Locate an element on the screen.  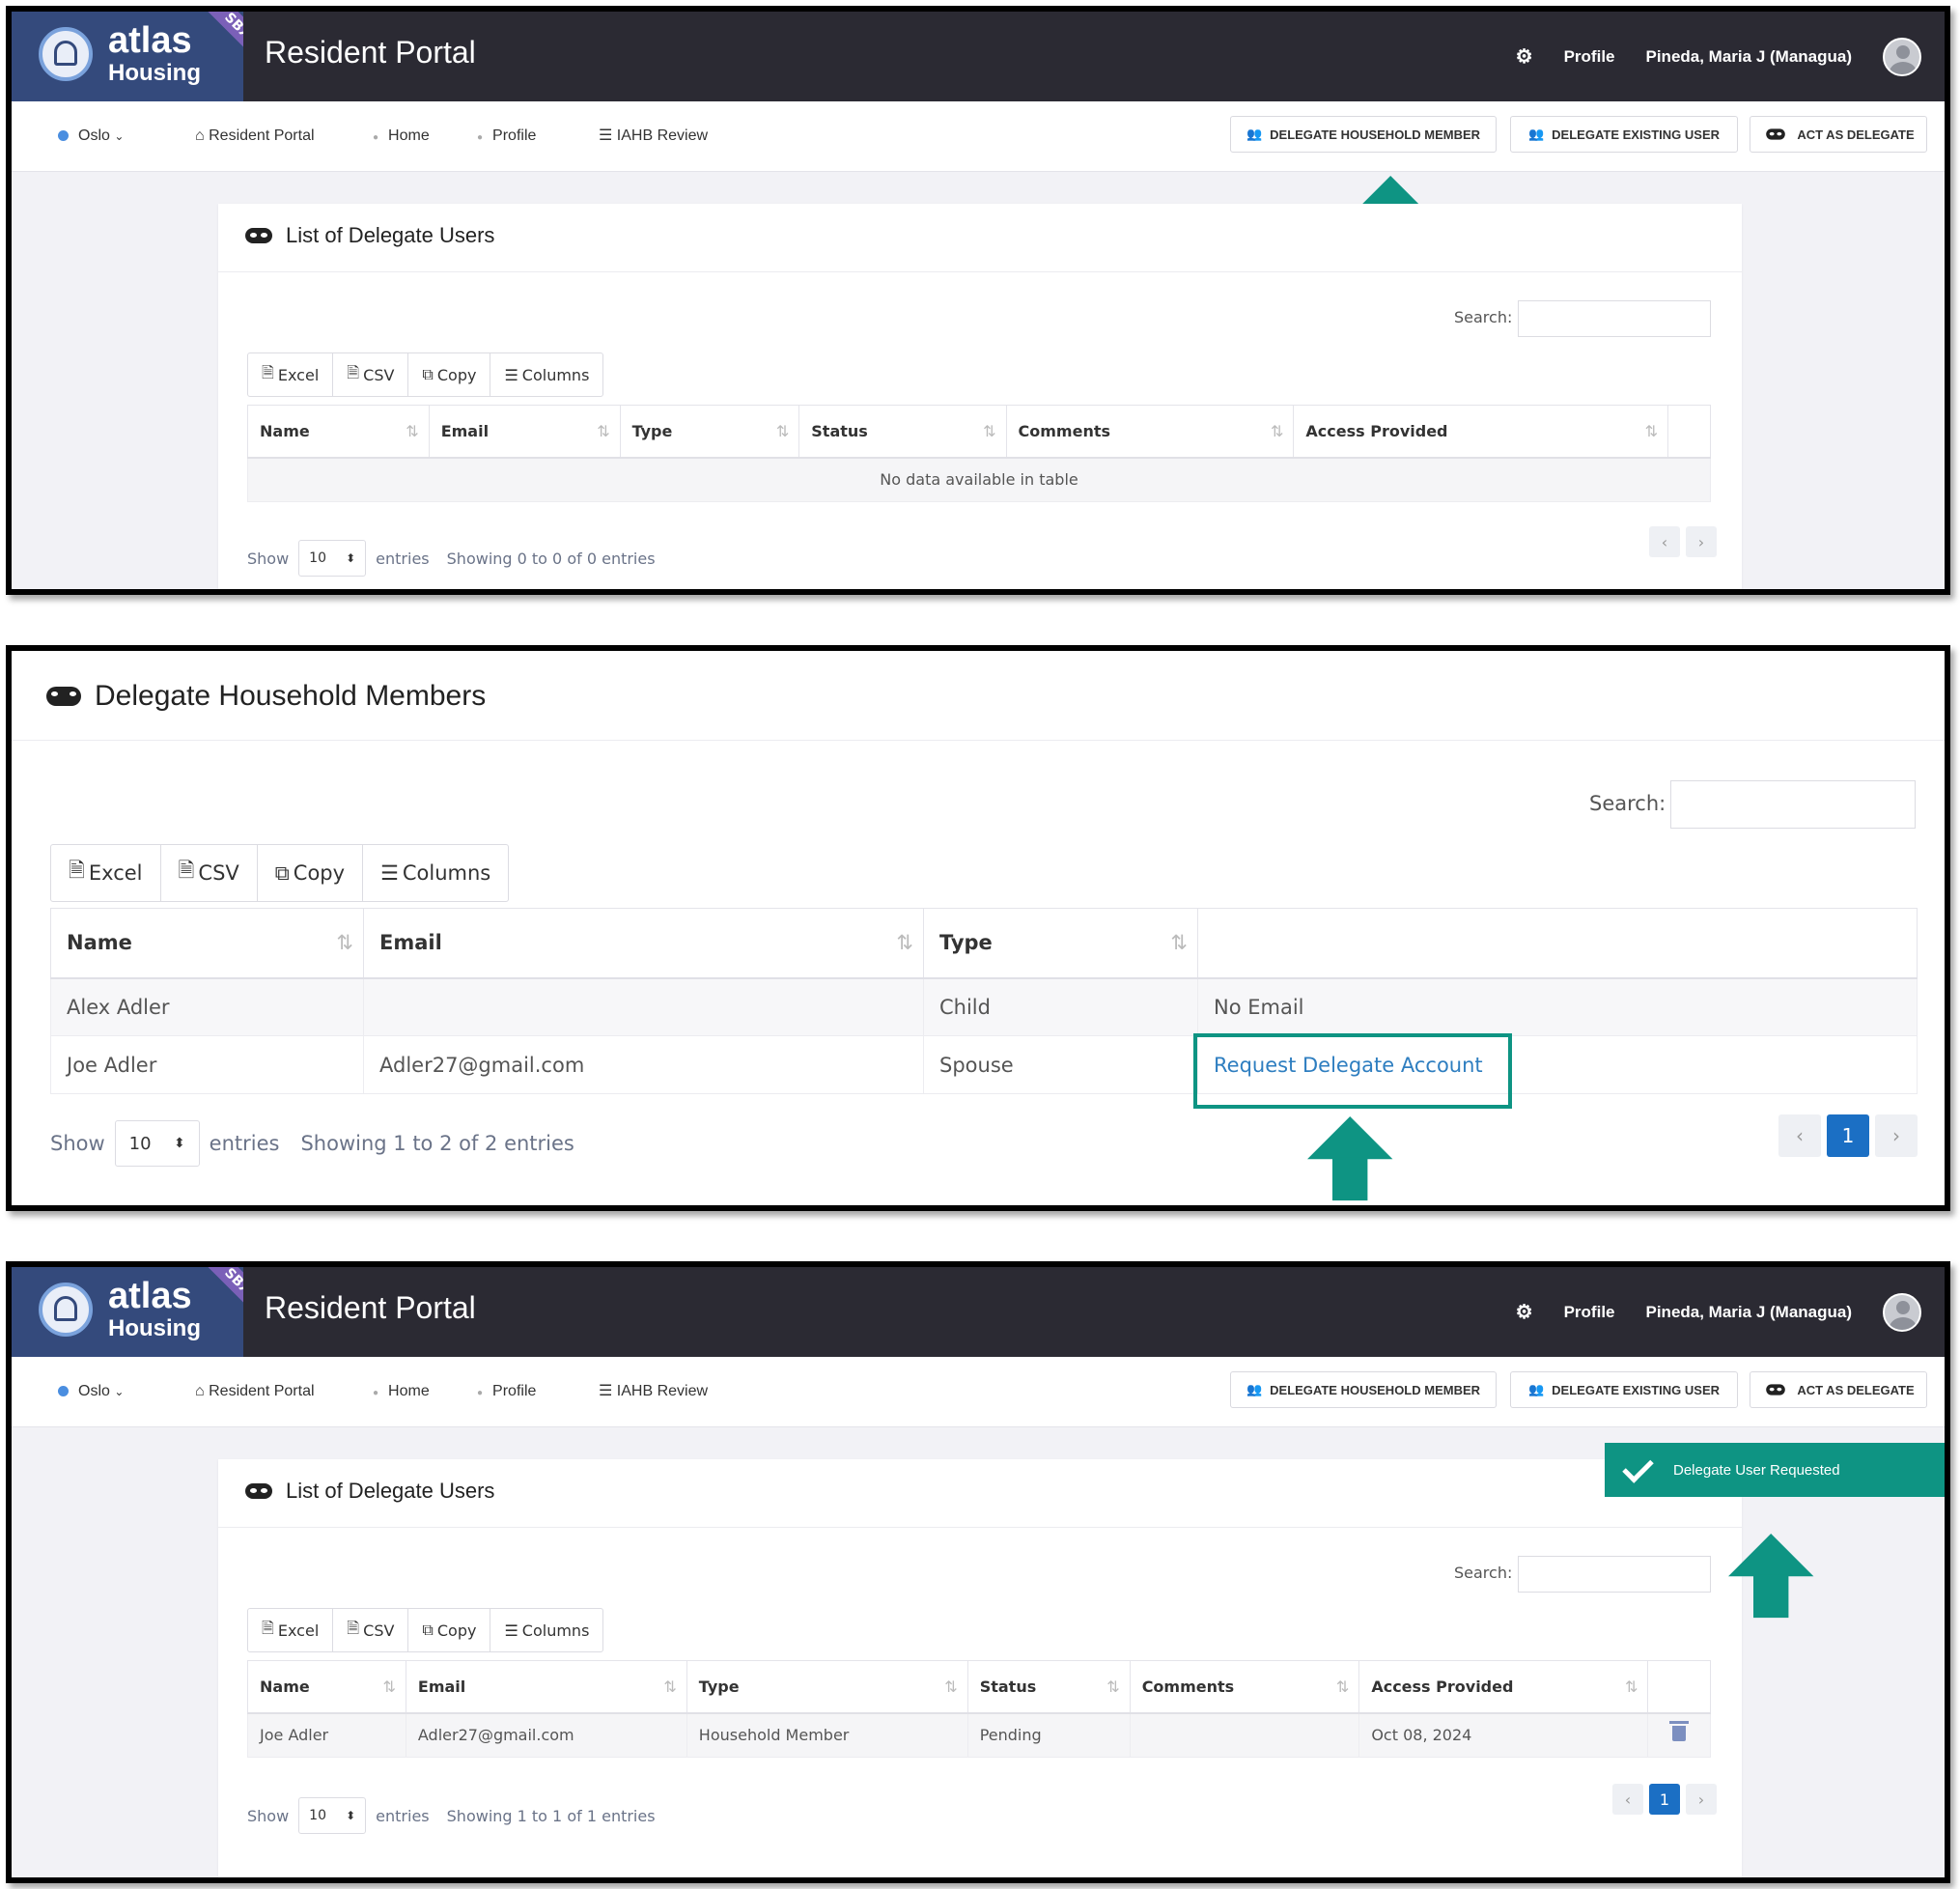
trash-icon is located at coordinates (1680, 1731).